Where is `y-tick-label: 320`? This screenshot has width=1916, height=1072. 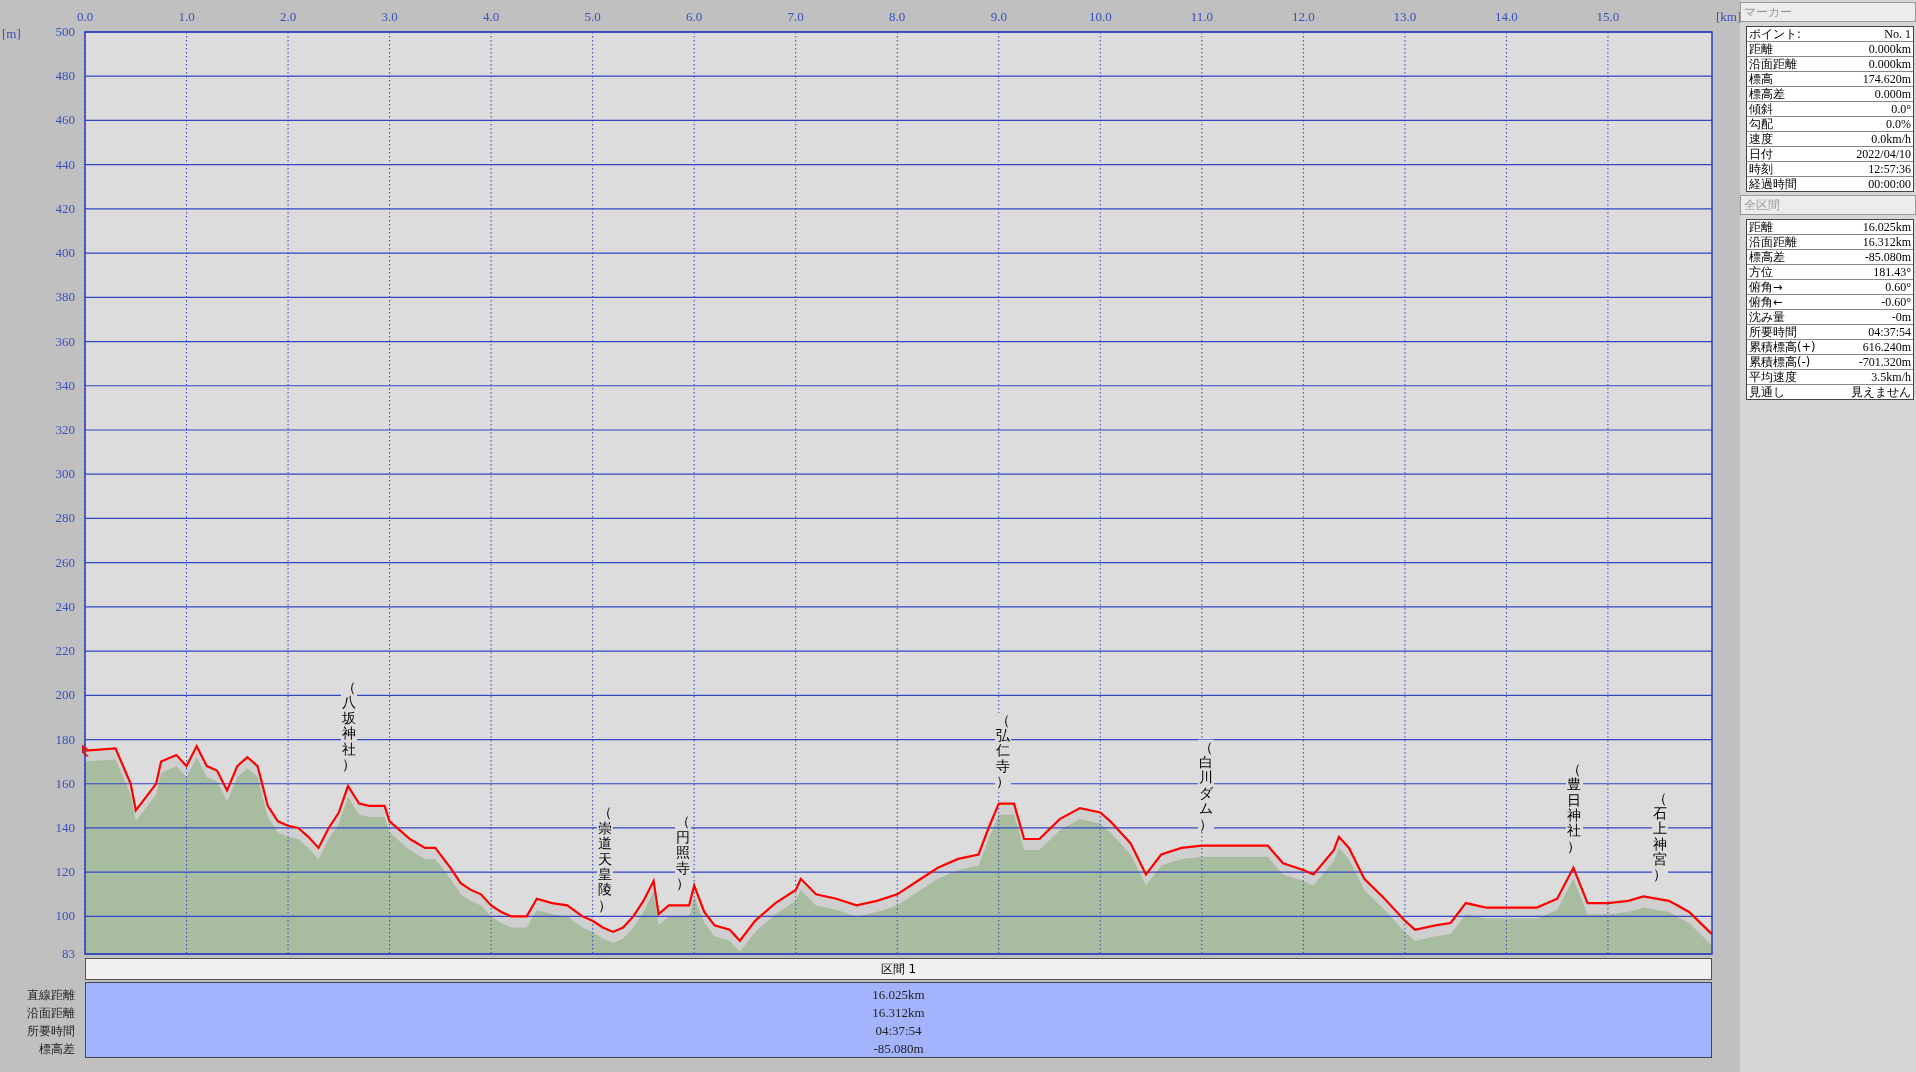
y-tick-label: 320 is located at coordinates (65, 429).